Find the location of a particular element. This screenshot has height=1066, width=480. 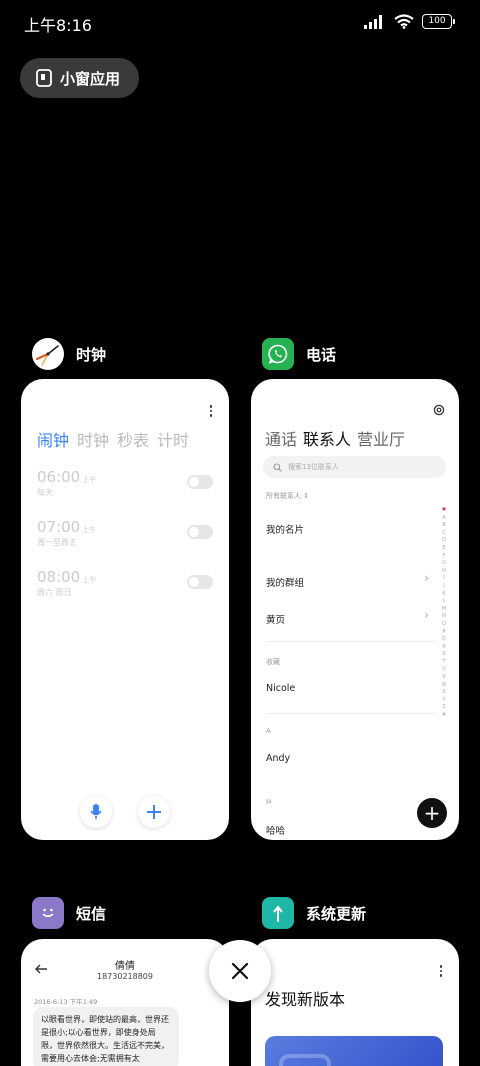

yellow-pages-item: 黄页 is located at coordinates (275, 619).